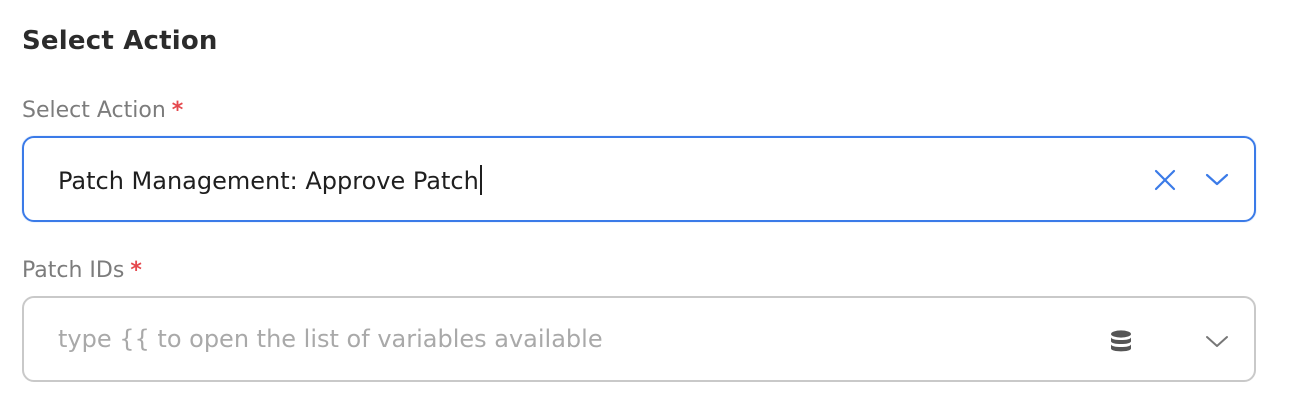  What do you see at coordinates (480, 180) in the screenshot?
I see `text-caret` at bounding box center [480, 180].